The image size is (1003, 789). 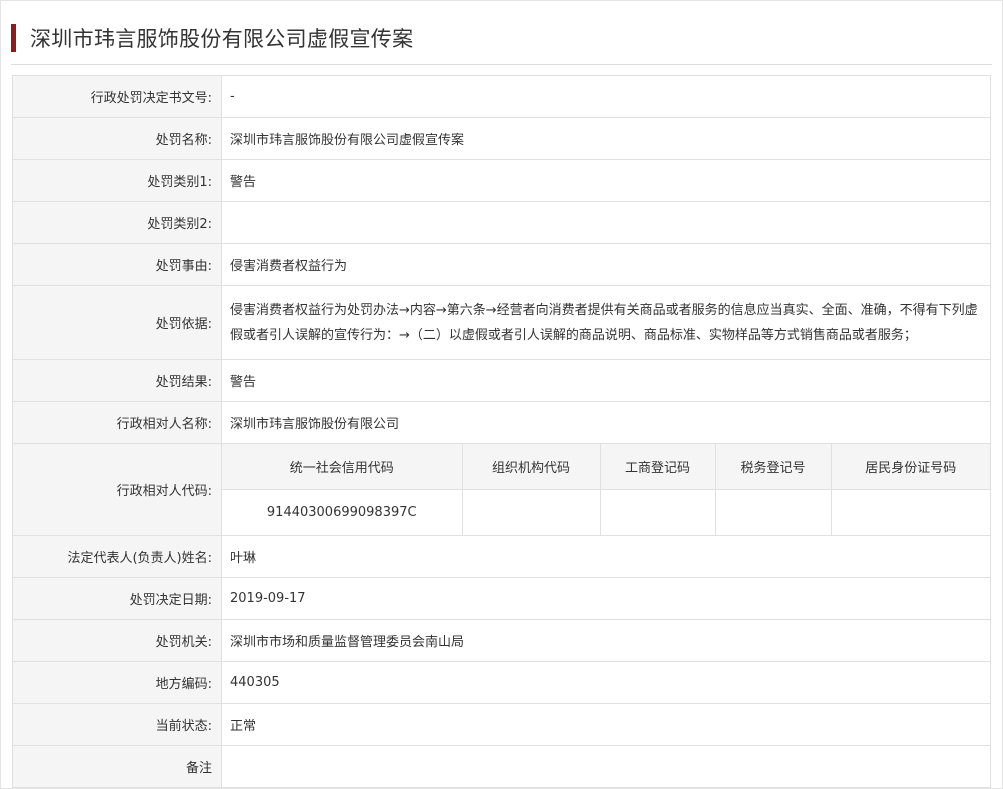 I want to click on org-code-value, so click(x=531, y=512).